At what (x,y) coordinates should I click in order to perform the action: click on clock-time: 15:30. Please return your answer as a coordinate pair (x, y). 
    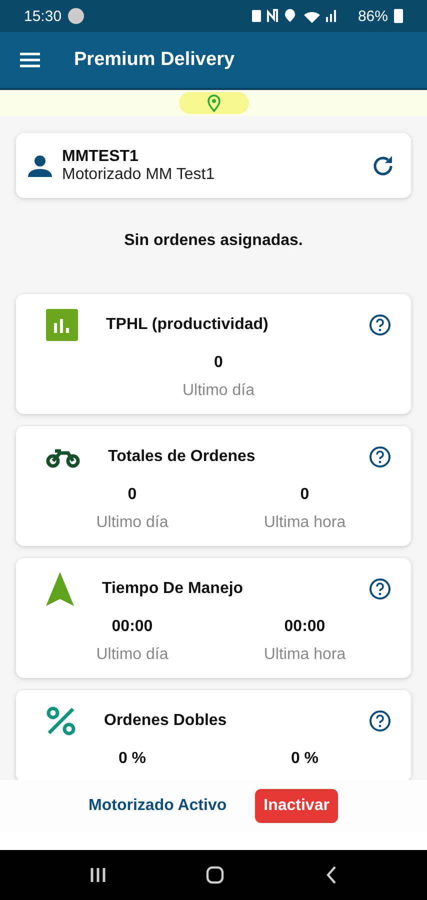
    Looking at the image, I should click on (43, 16).